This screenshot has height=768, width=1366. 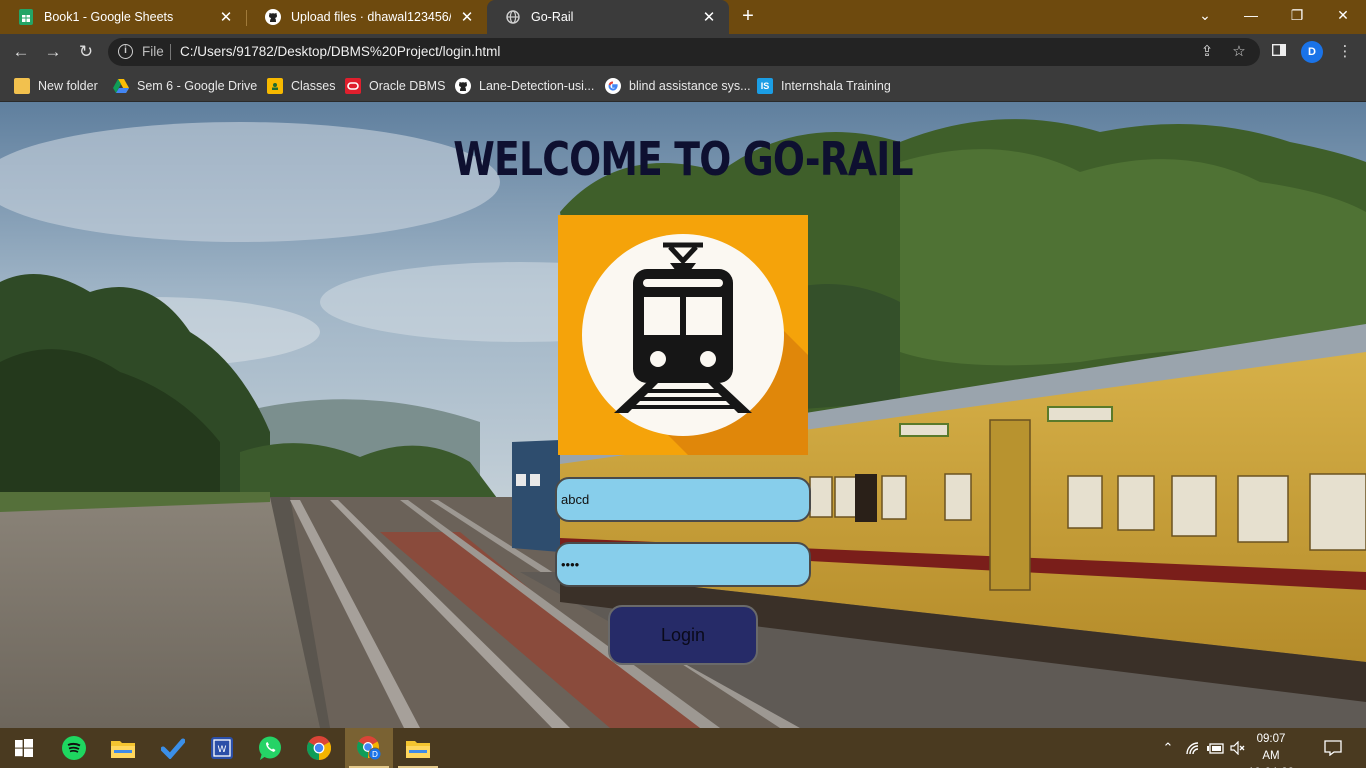 I want to click on side-panel-icon, so click(x=1279, y=52).